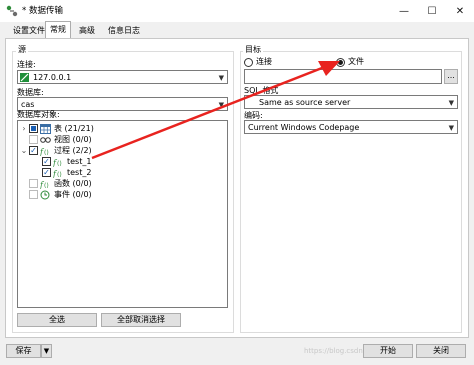 The image size is (474, 365). I want to click on annotation-arrow, so click(215, 110).